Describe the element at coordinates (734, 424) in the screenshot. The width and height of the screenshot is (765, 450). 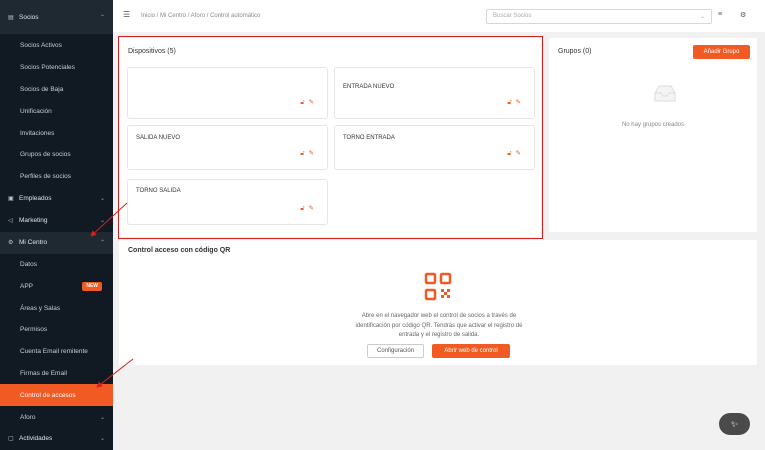
I see `magic-wand-button: ✨︎` at that location.